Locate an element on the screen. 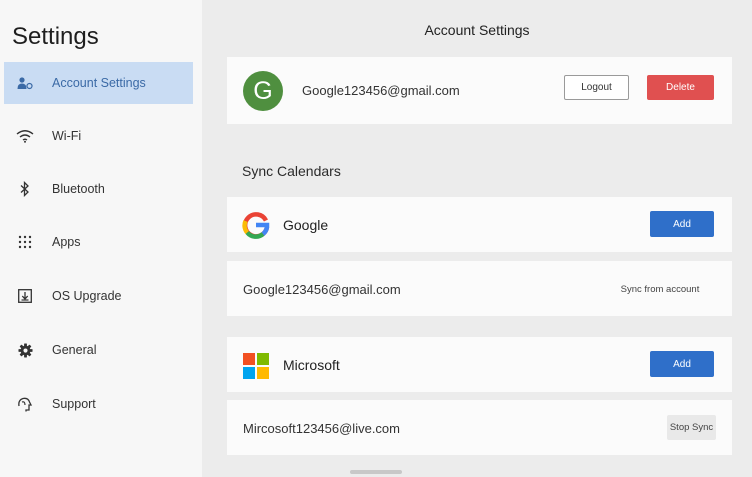 Image resolution: width=752 pixels, height=477 pixels. sidebar-item-label: OS Upgrade is located at coordinates (87, 296).